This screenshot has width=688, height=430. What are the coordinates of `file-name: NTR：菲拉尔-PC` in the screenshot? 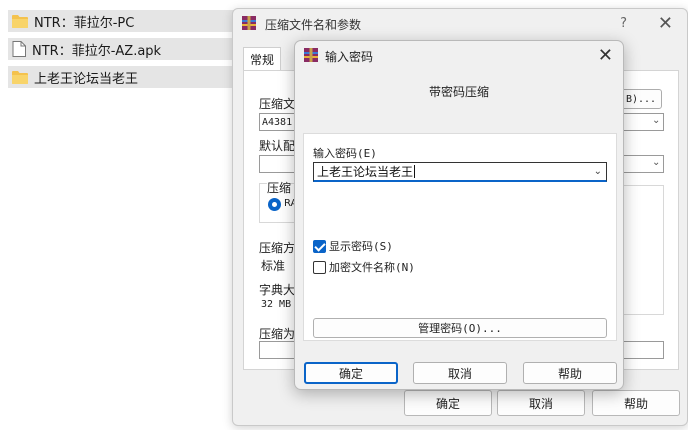 It's located at (84, 23).